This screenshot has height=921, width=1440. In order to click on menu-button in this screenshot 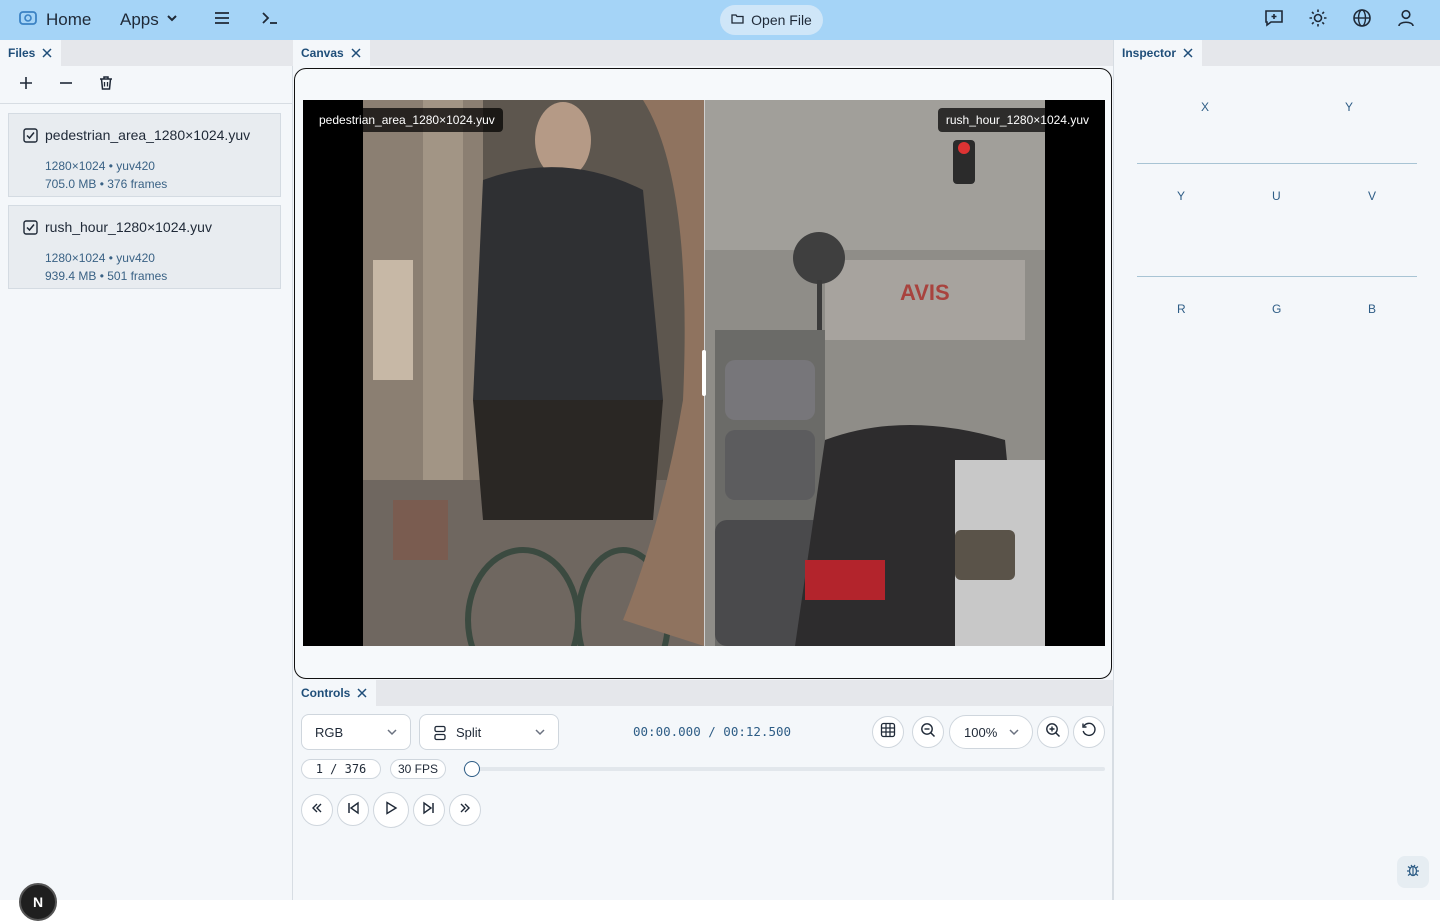, I will do `click(222, 20)`.